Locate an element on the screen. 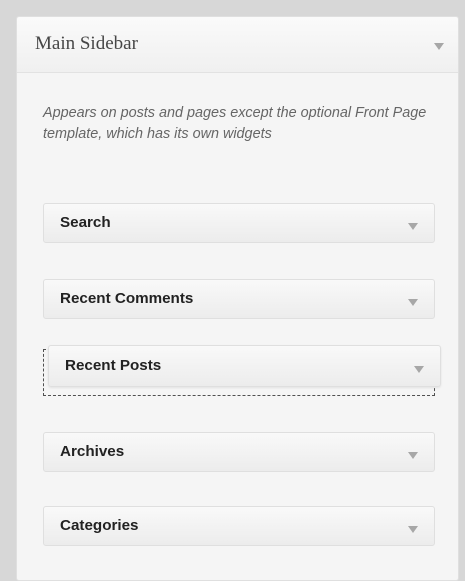 This screenshot has height=581, width=465. widget-recent-comments: Recent Comments is located at coordinates (239, 299).